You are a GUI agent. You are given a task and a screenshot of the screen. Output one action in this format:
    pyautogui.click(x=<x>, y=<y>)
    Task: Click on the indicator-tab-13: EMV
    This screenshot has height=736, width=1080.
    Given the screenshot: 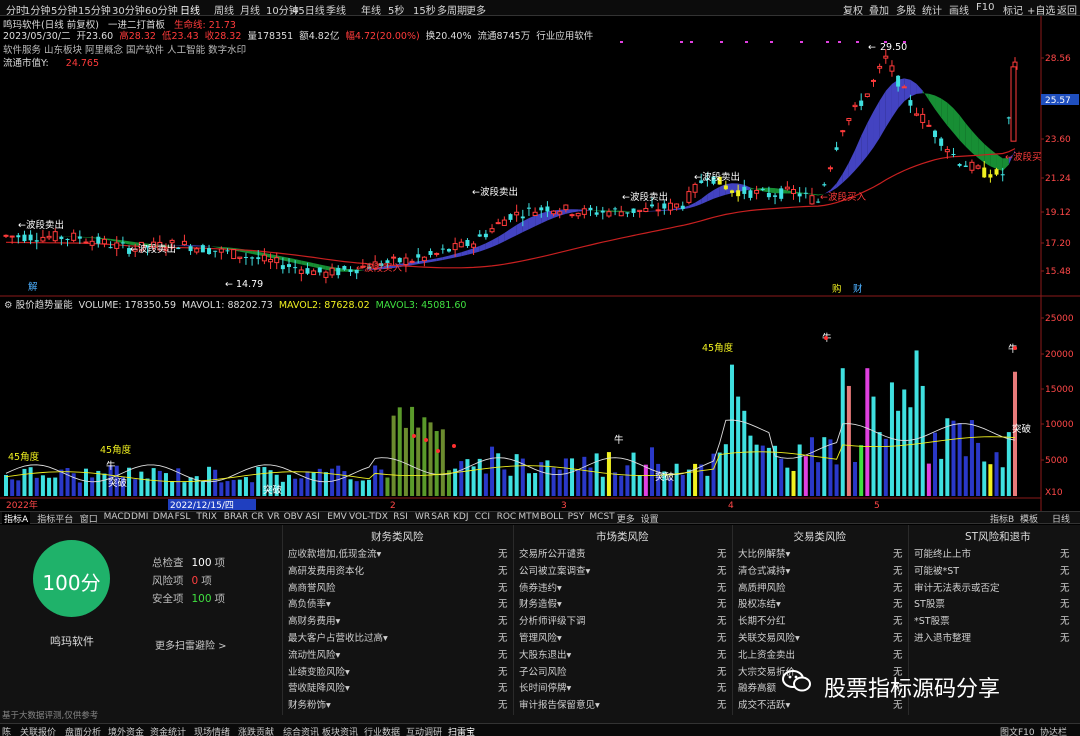 What is the action you would take?
    pyautogui.click(x=337, y=517)
    